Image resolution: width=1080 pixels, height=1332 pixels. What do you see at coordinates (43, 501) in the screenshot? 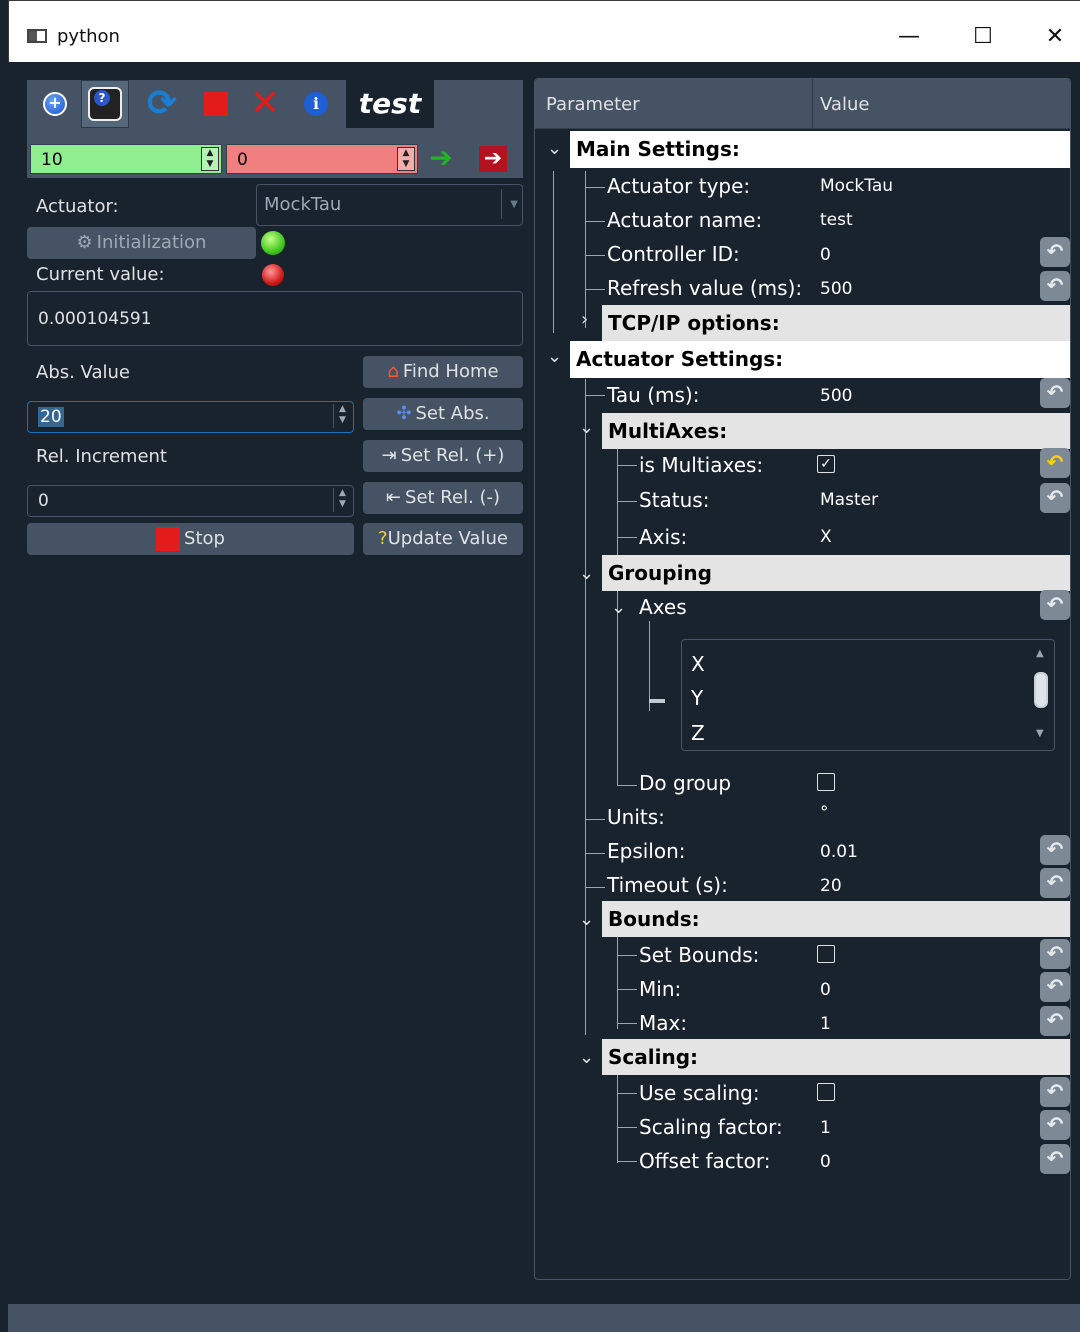
I see `rel-increment-text: 0` at bounding box center [43, 501].